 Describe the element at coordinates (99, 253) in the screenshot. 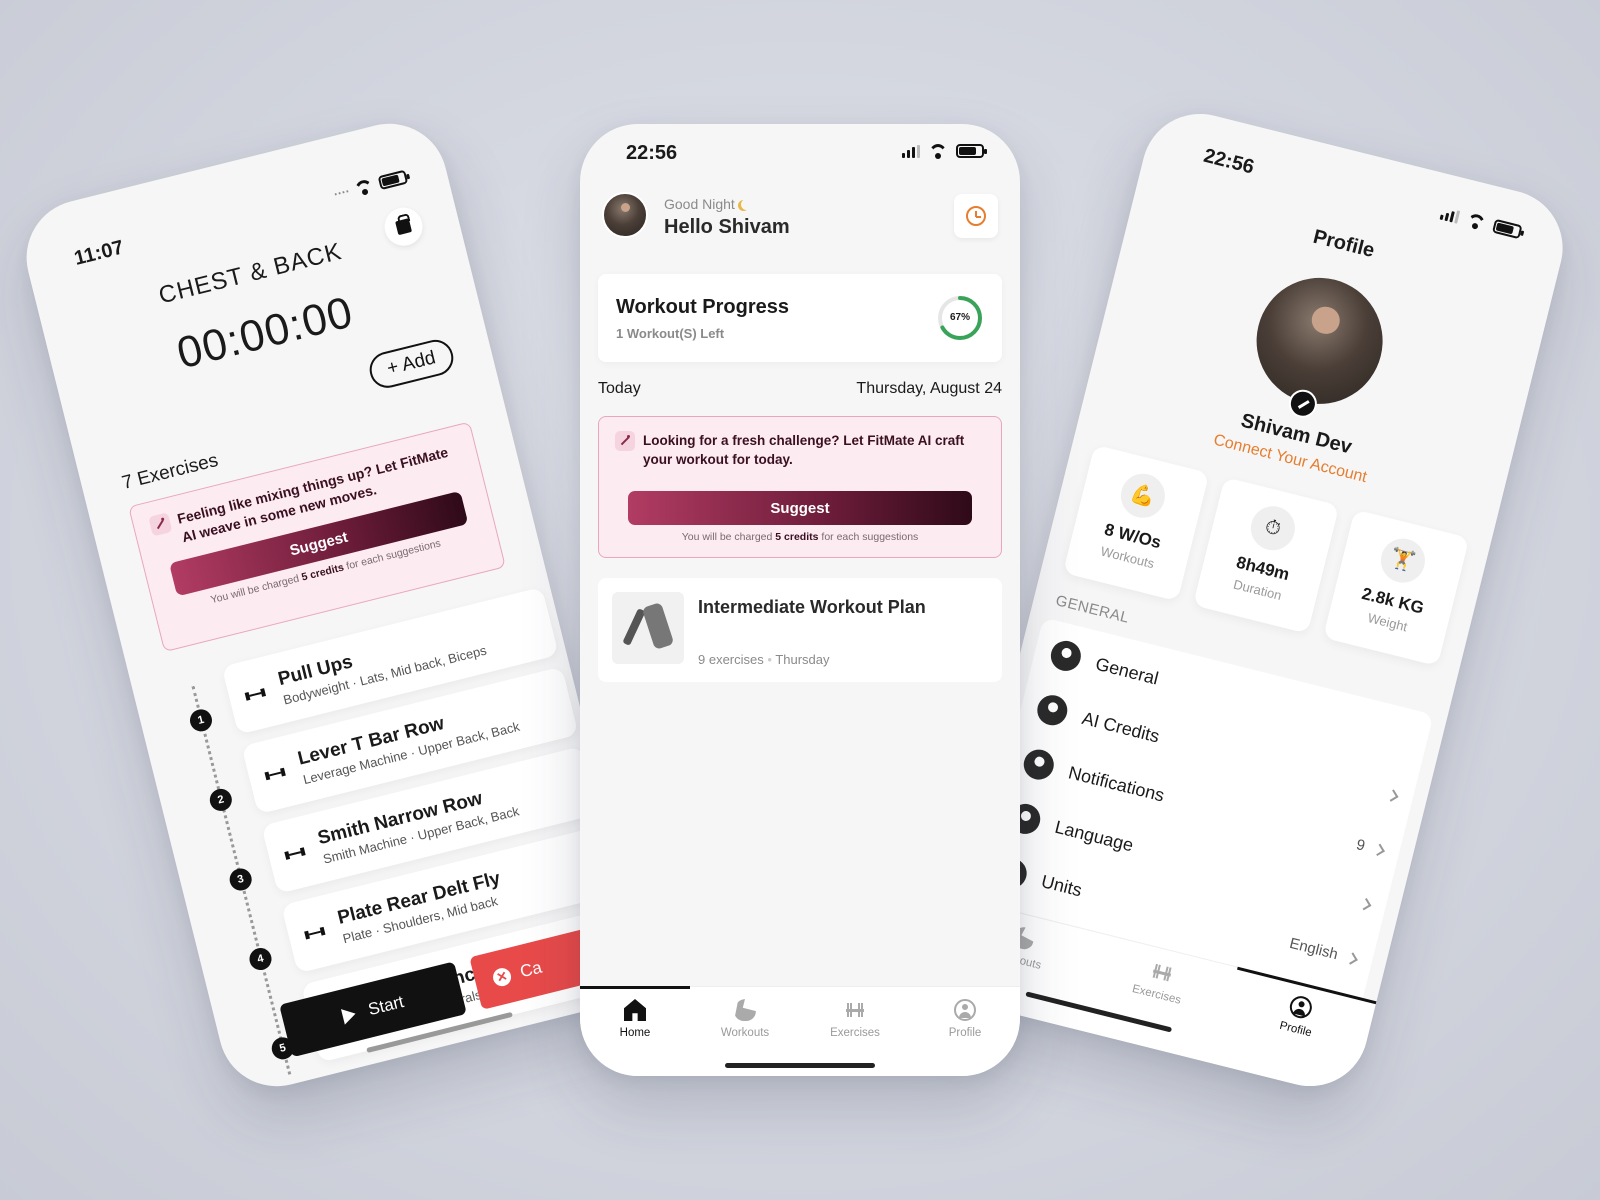

I see `status-time: 11:07` at that location.